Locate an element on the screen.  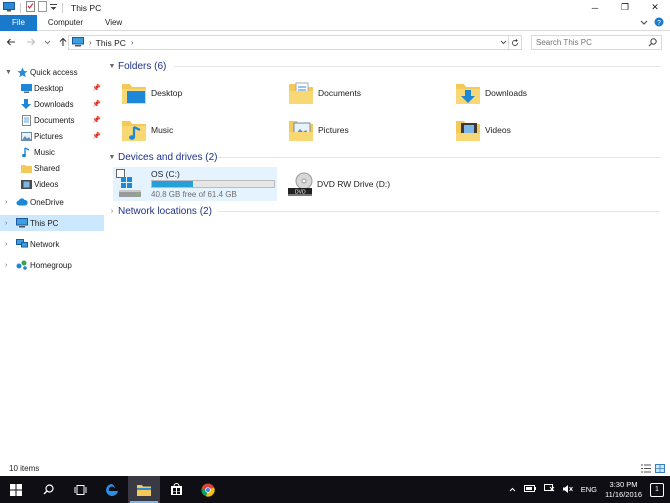
close-button: ✕ is located at coordinates (655, 7).